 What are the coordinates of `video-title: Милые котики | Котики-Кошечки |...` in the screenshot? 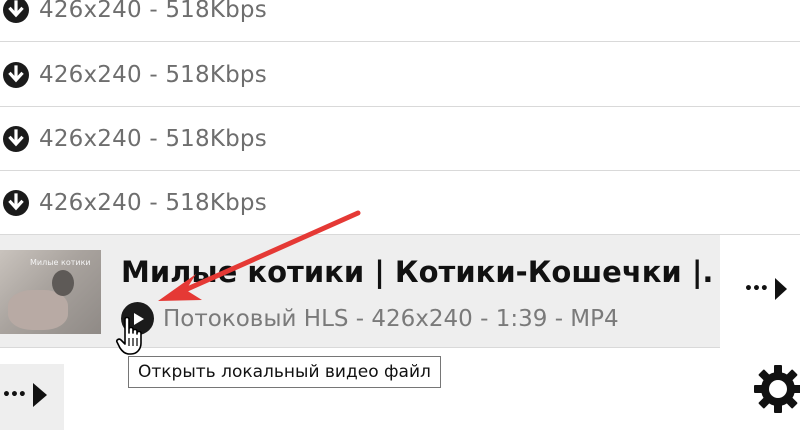 It's located at (418, 272).